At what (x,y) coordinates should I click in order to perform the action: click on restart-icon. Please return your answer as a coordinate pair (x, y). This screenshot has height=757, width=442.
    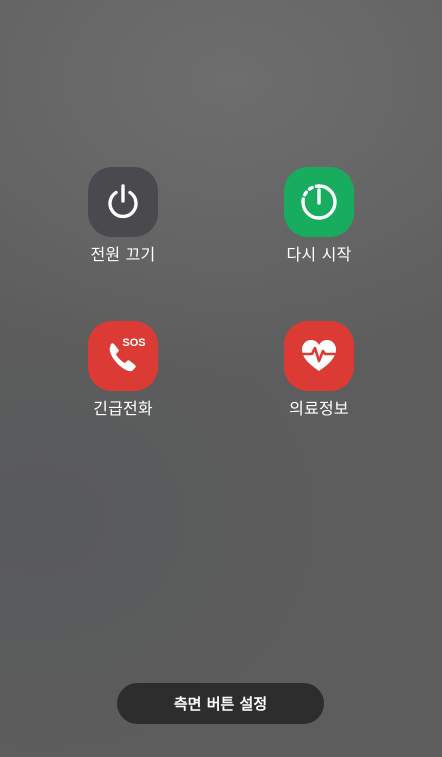
    Looking at the image, I should click on (319, 202).